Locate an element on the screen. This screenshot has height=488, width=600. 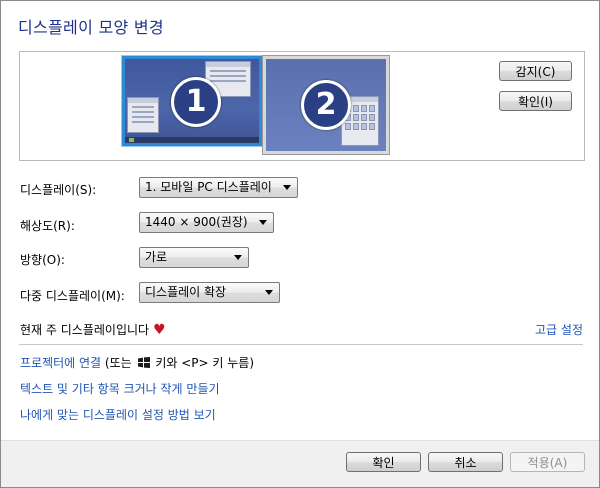
display-select-value: 1. 모바일 PC 디스플레이 is located at coordinates (208, 187).